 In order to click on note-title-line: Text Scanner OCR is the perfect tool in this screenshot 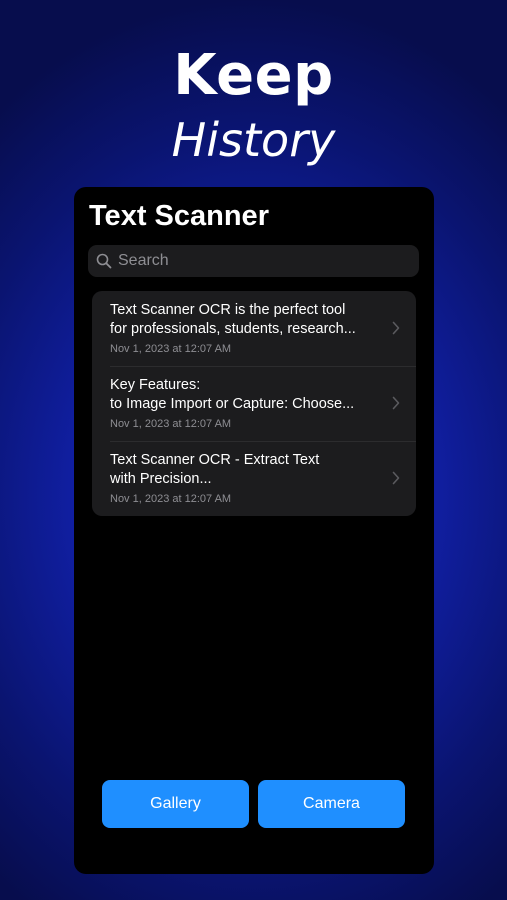, I will do `click(228, 310)`.